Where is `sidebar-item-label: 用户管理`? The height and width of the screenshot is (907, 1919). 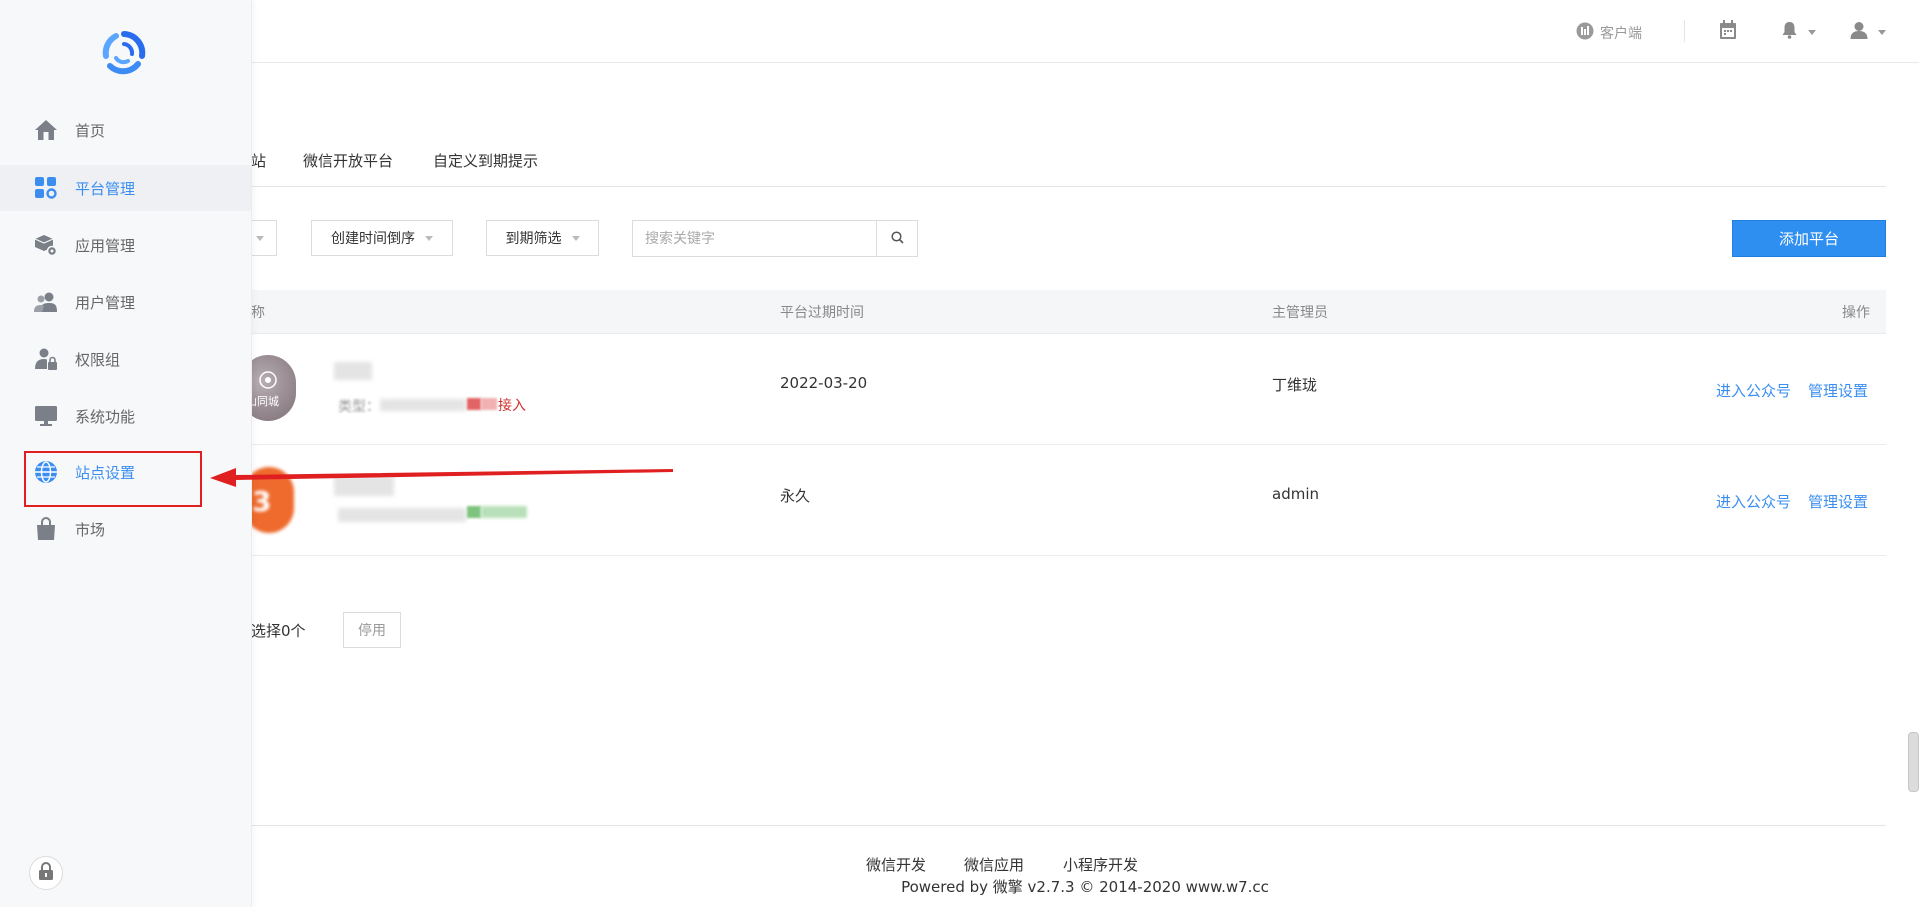
sidebar-item-label: 用户管理 is located at coordinates (105, 303).